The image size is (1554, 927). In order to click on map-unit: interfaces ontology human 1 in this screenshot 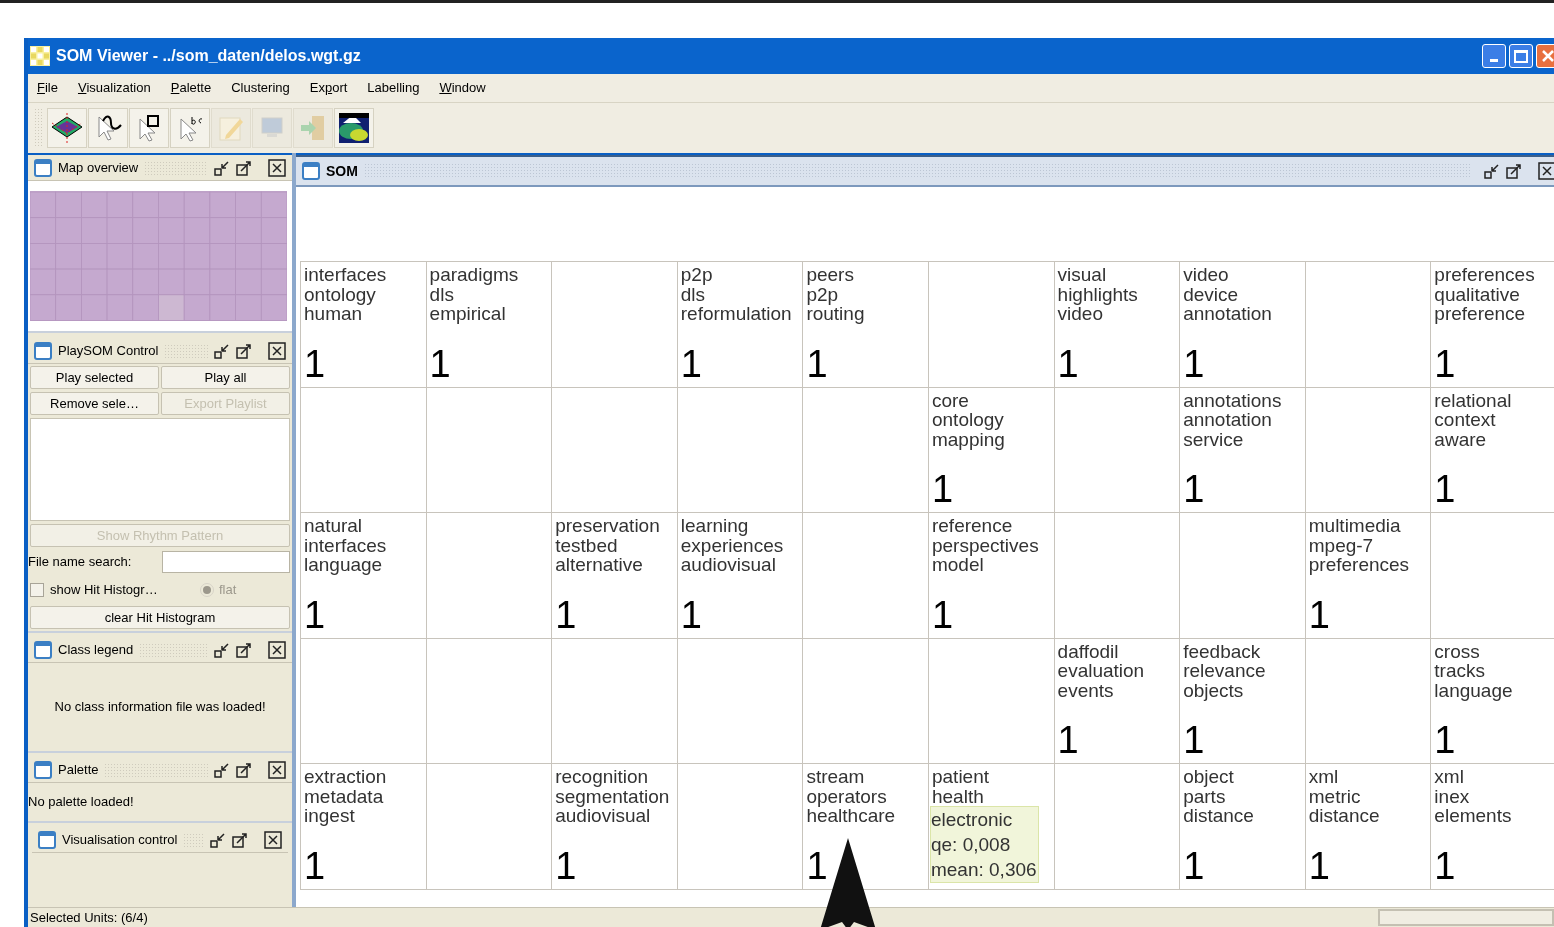, I will do `click(364, 325)`.